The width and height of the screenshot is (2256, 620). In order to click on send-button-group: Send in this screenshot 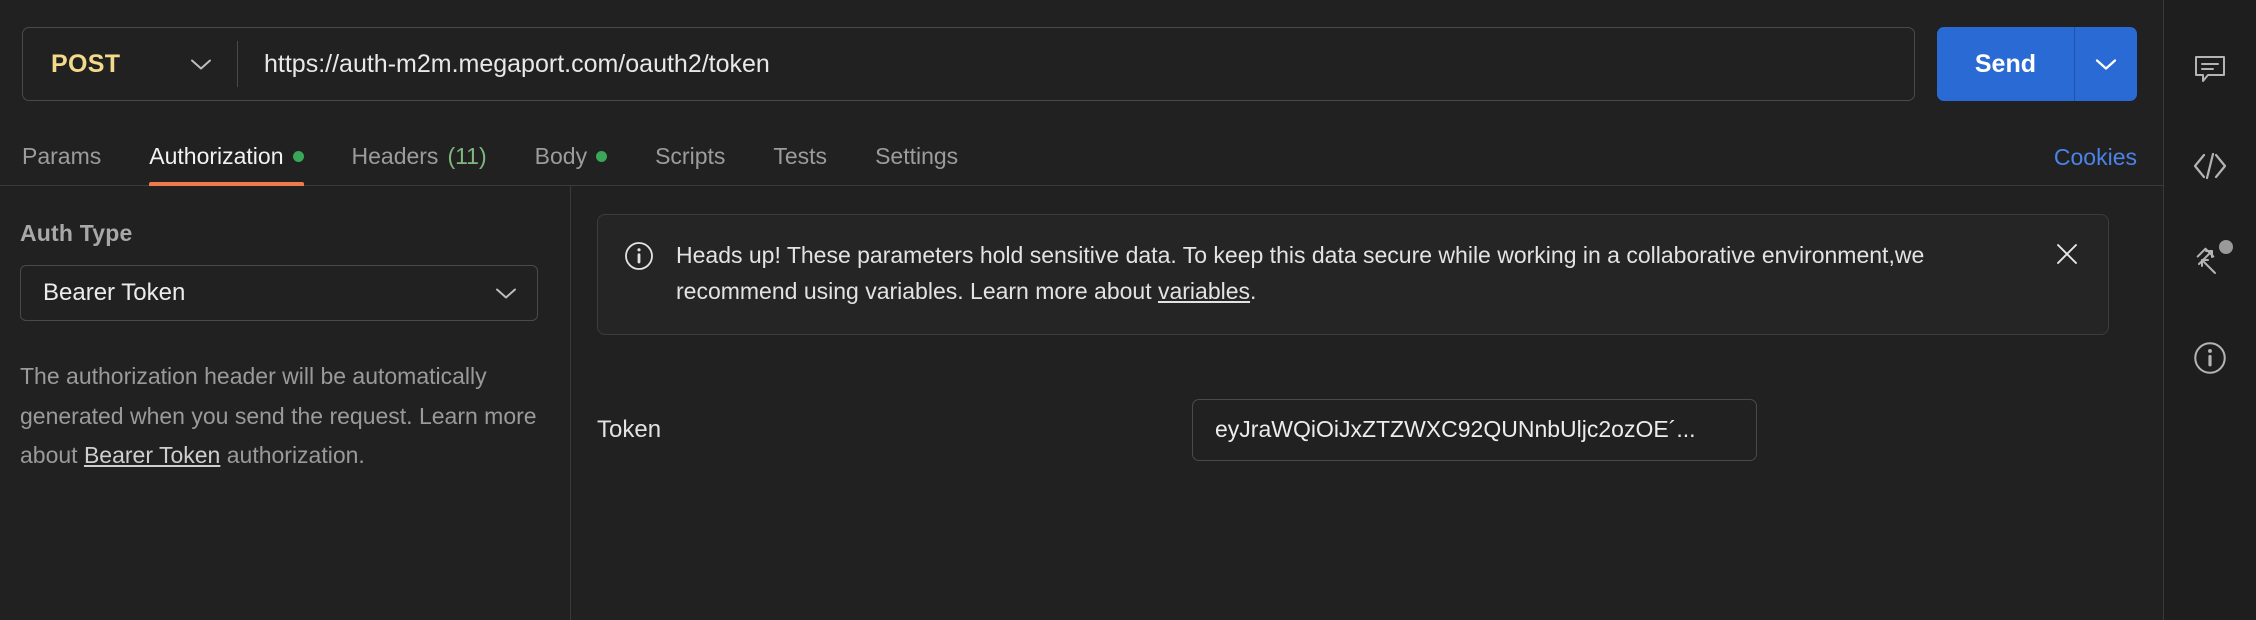, I will do `click(2036, 64)`.